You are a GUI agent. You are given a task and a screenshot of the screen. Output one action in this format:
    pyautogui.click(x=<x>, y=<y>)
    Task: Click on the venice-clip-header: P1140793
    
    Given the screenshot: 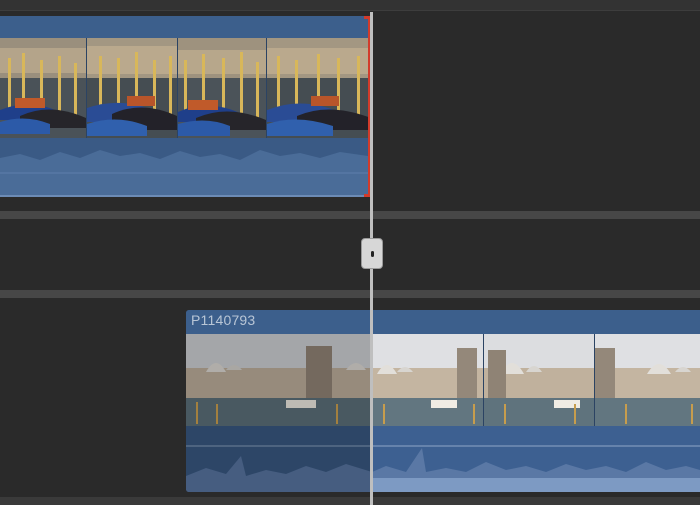 What is the action you would take?
    pyautogui.click(x=443, y=322)
    